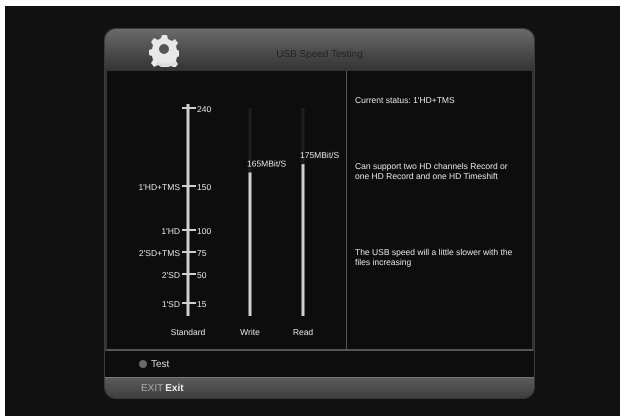  Describe the element at coordinates (320, 155) in the screenshot. I see `speed-reading: 175MBit/S` at that location.